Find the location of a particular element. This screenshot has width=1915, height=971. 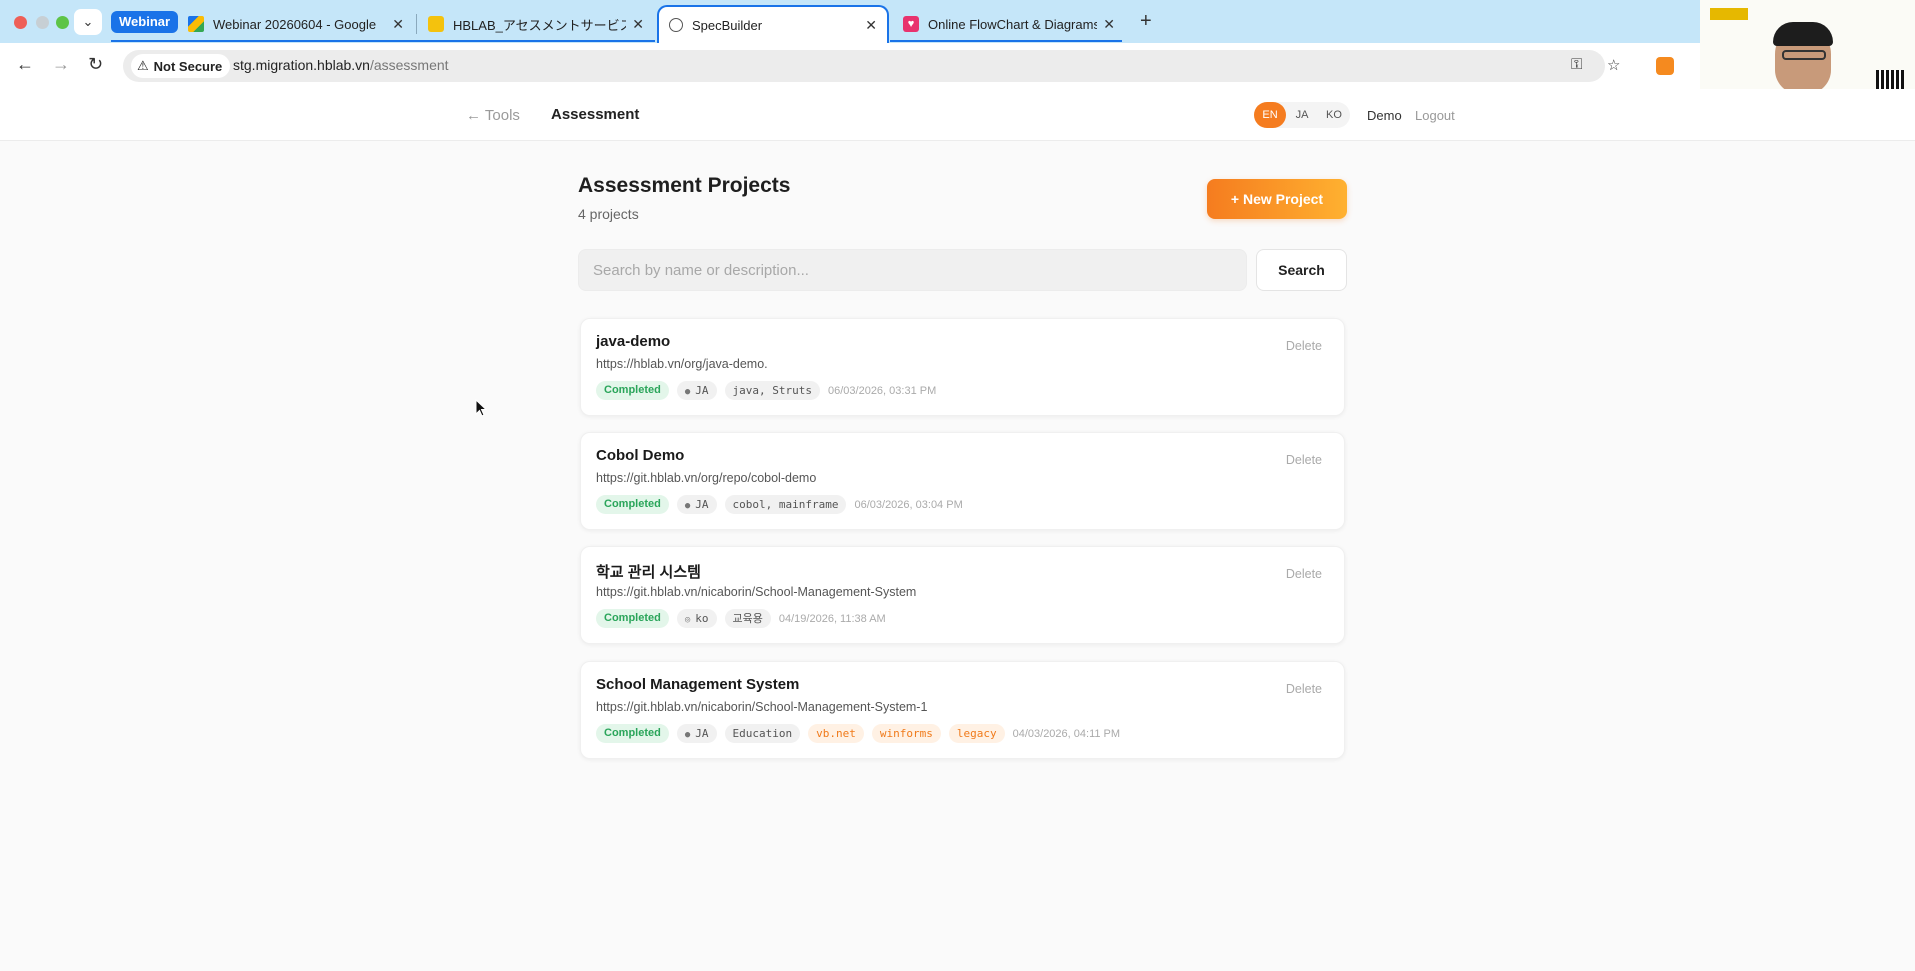

security-indicator: ⚠ Not Secure is located at coordinates (181, 66).